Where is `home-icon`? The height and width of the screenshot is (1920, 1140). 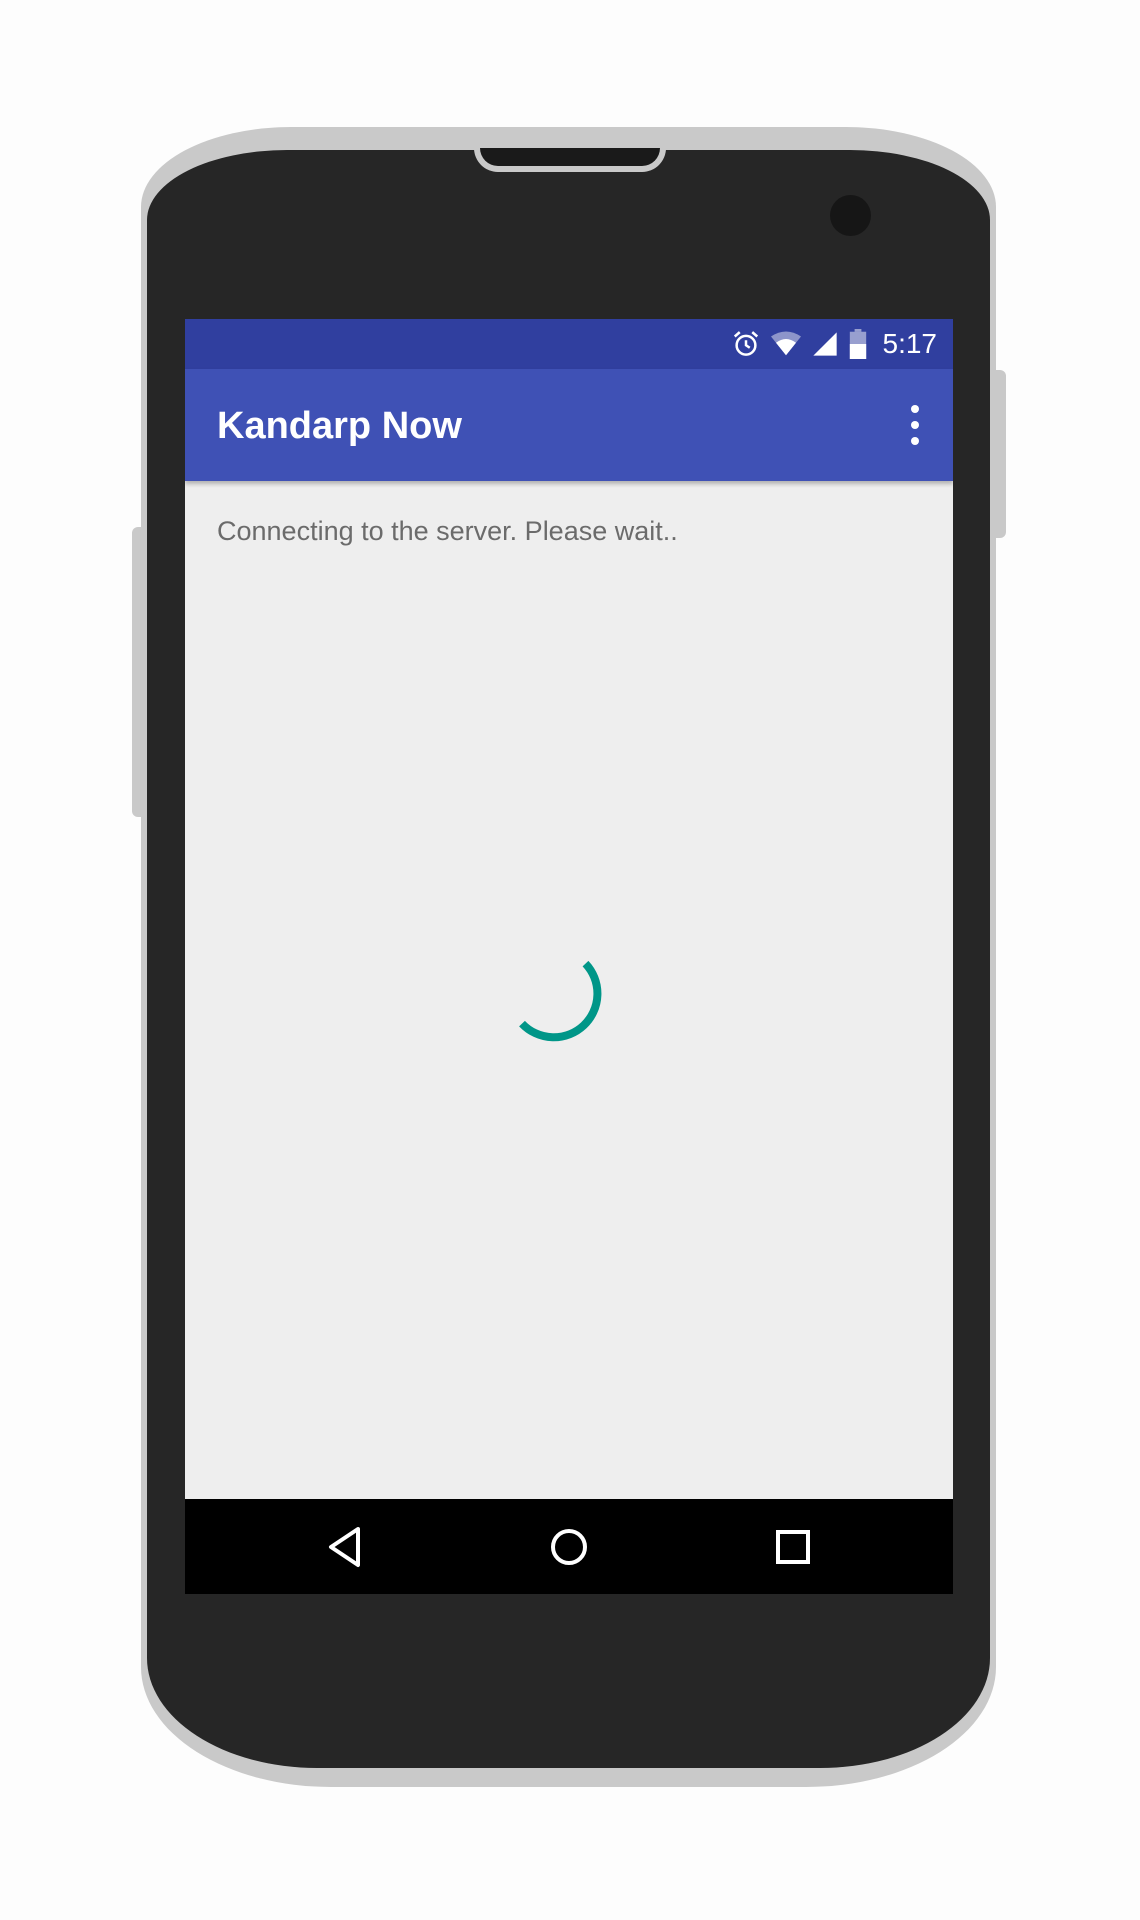 home-icon is located at coordinates (569, 1547).